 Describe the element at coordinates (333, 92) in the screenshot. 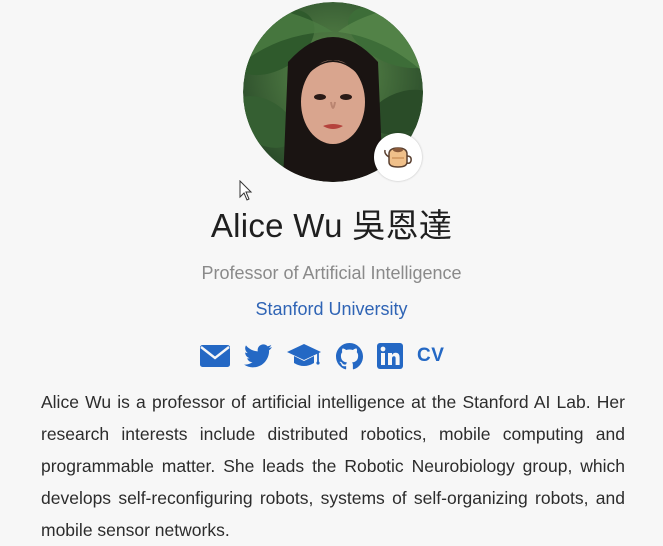

I see `avatar-container` at that location.